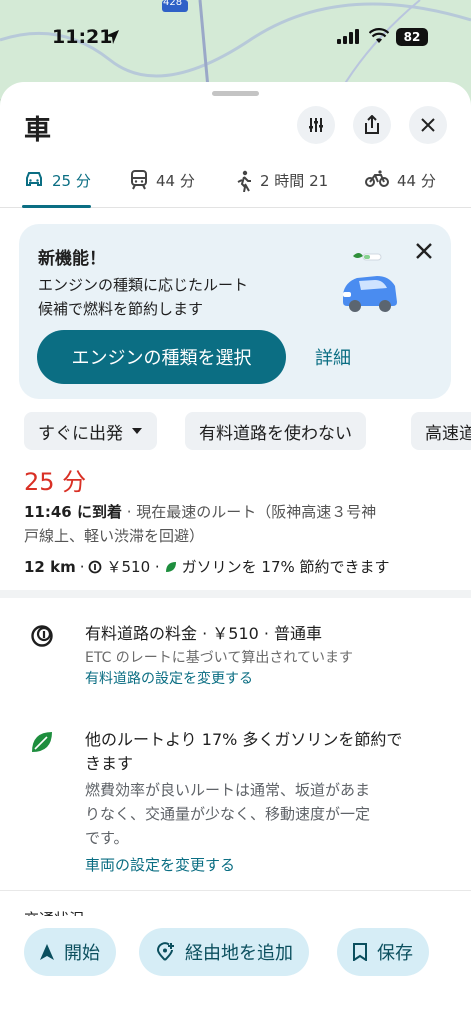 This screenshot has height=1024, width=471. Describe the element at coordinates (109, 763) in the screenshot. I see `fuel-title-line2: きます` at that location.